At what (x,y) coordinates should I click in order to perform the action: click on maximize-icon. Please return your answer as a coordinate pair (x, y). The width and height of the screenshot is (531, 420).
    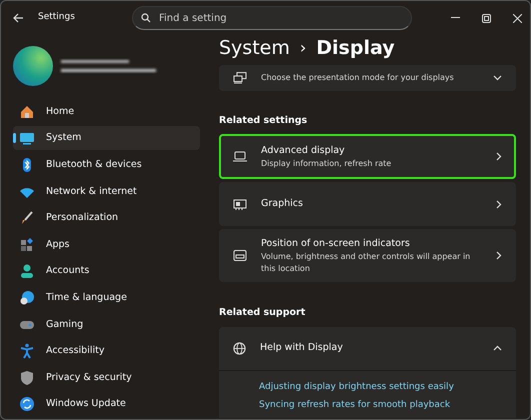
    Looking at the image, I should click on (486, 18).